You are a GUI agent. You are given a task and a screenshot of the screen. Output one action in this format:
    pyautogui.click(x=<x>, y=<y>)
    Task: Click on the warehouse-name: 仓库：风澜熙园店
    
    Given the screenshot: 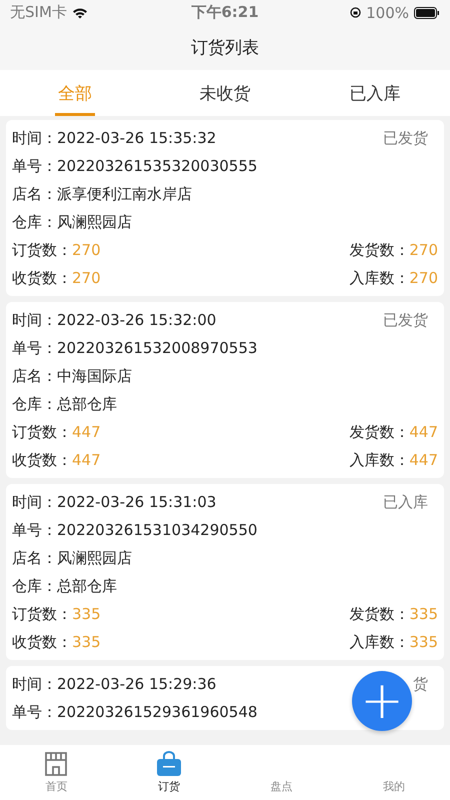 What is the action you would take?
    pyautogui.click(x=72, y=222)
    